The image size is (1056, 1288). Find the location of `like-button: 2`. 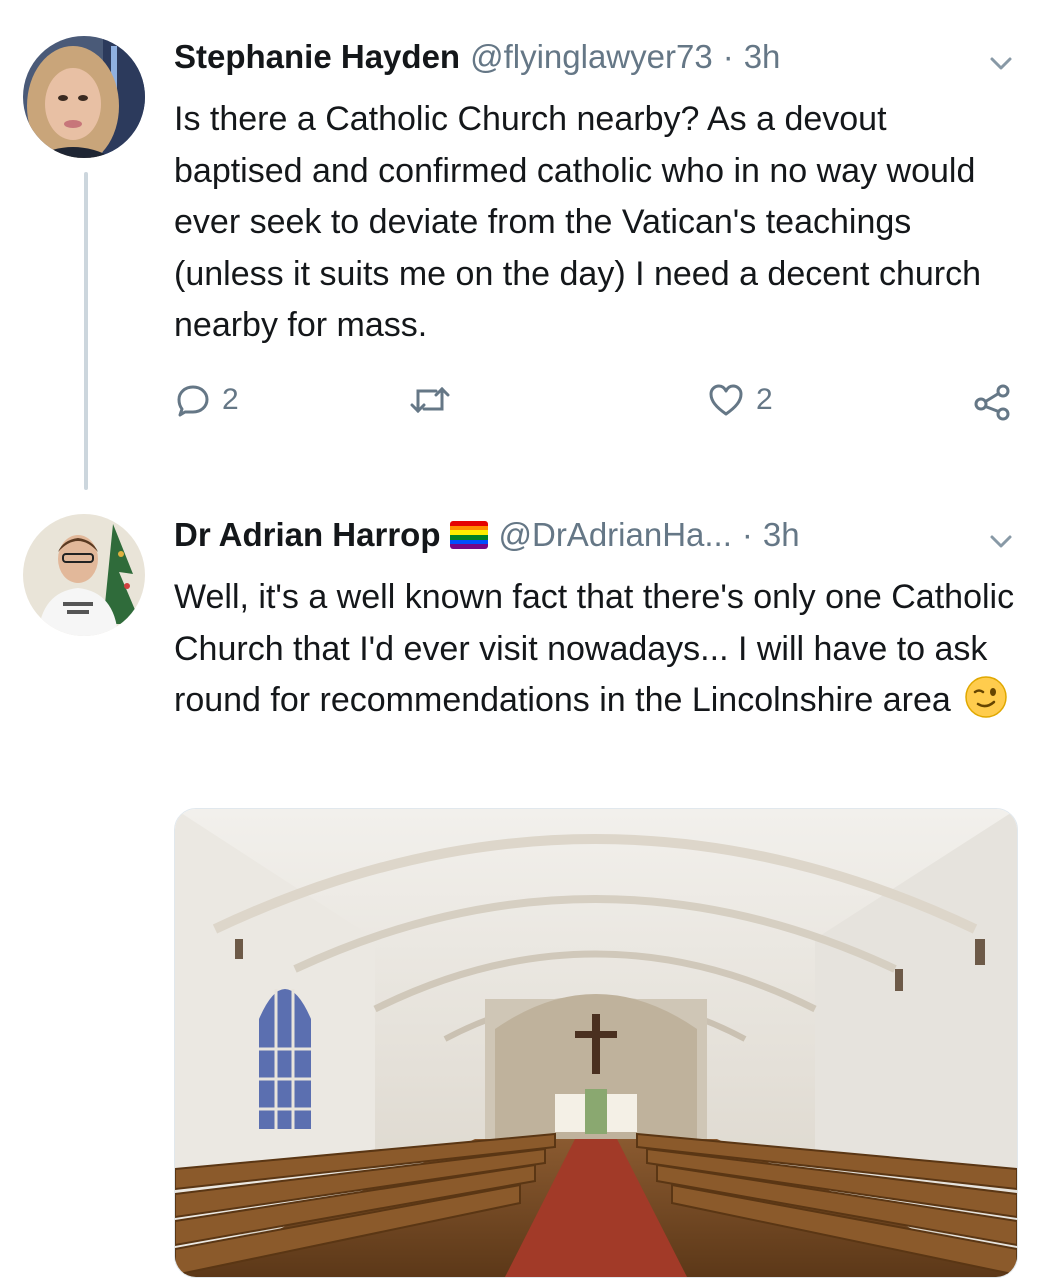

like-button: 2 is located at coordinates (740, 400).